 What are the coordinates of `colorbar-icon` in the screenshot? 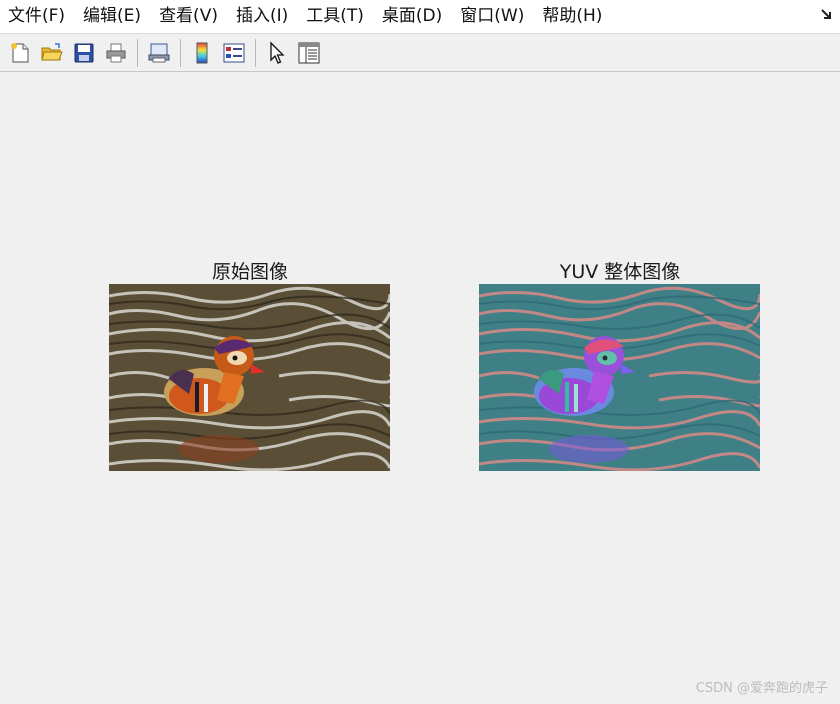 It's located at (202, 52).